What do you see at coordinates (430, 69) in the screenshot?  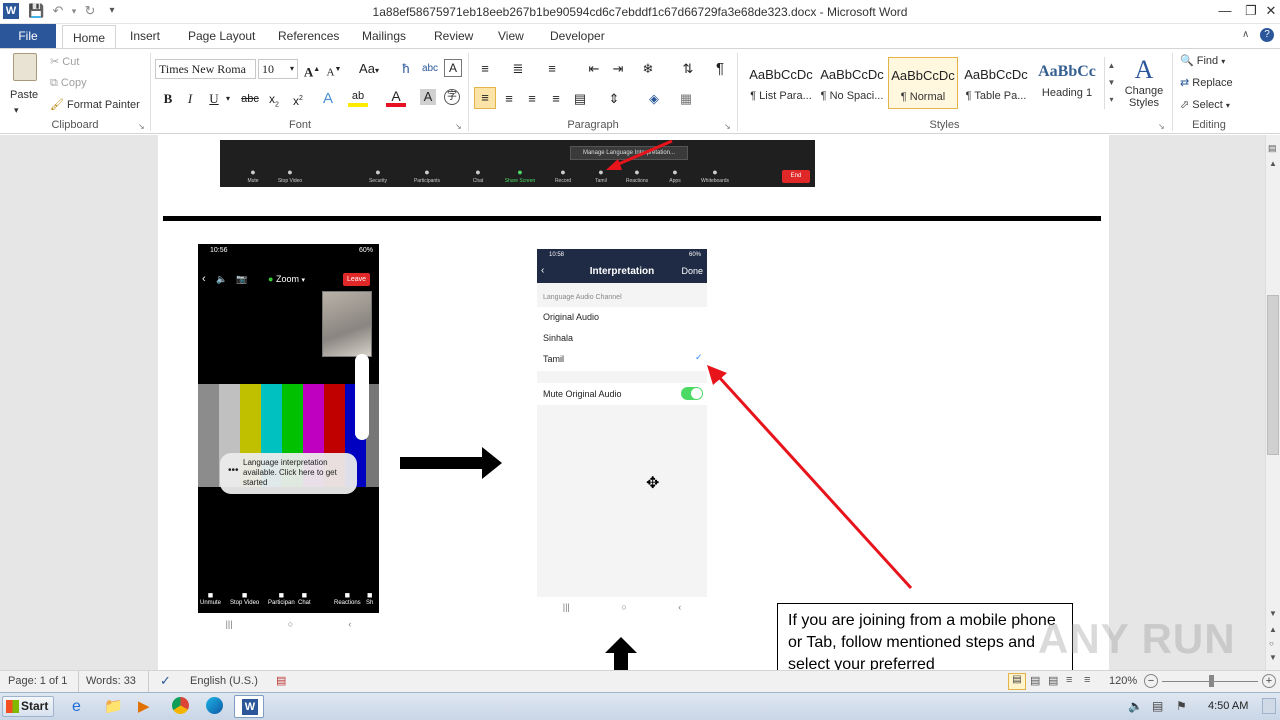 I see `phonetic-guide-icon: abc` at bounding box center [430, 69].